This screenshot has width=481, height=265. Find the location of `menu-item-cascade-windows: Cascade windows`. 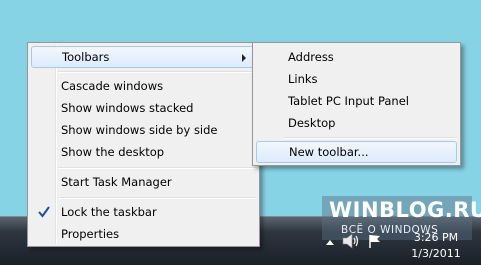

menu-item-cascade-windows: Cascade windows is located at coordinates (143, 86).